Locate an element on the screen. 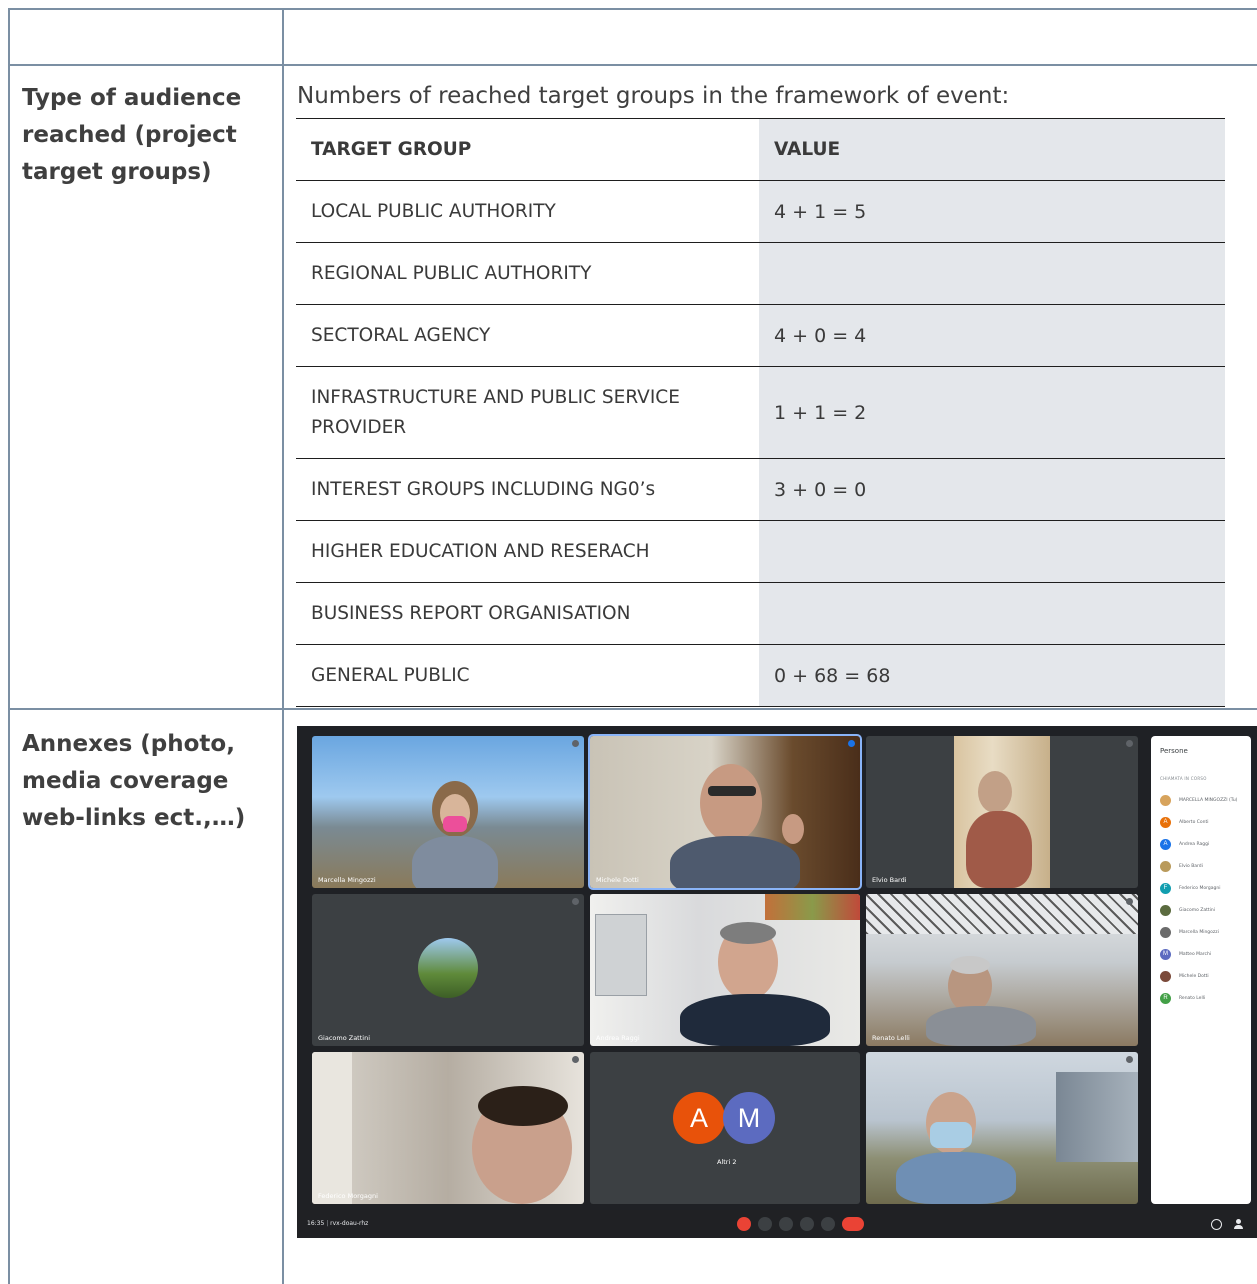  people-list-item: A Andrea Raggi is located at coordinates (1184, 844).